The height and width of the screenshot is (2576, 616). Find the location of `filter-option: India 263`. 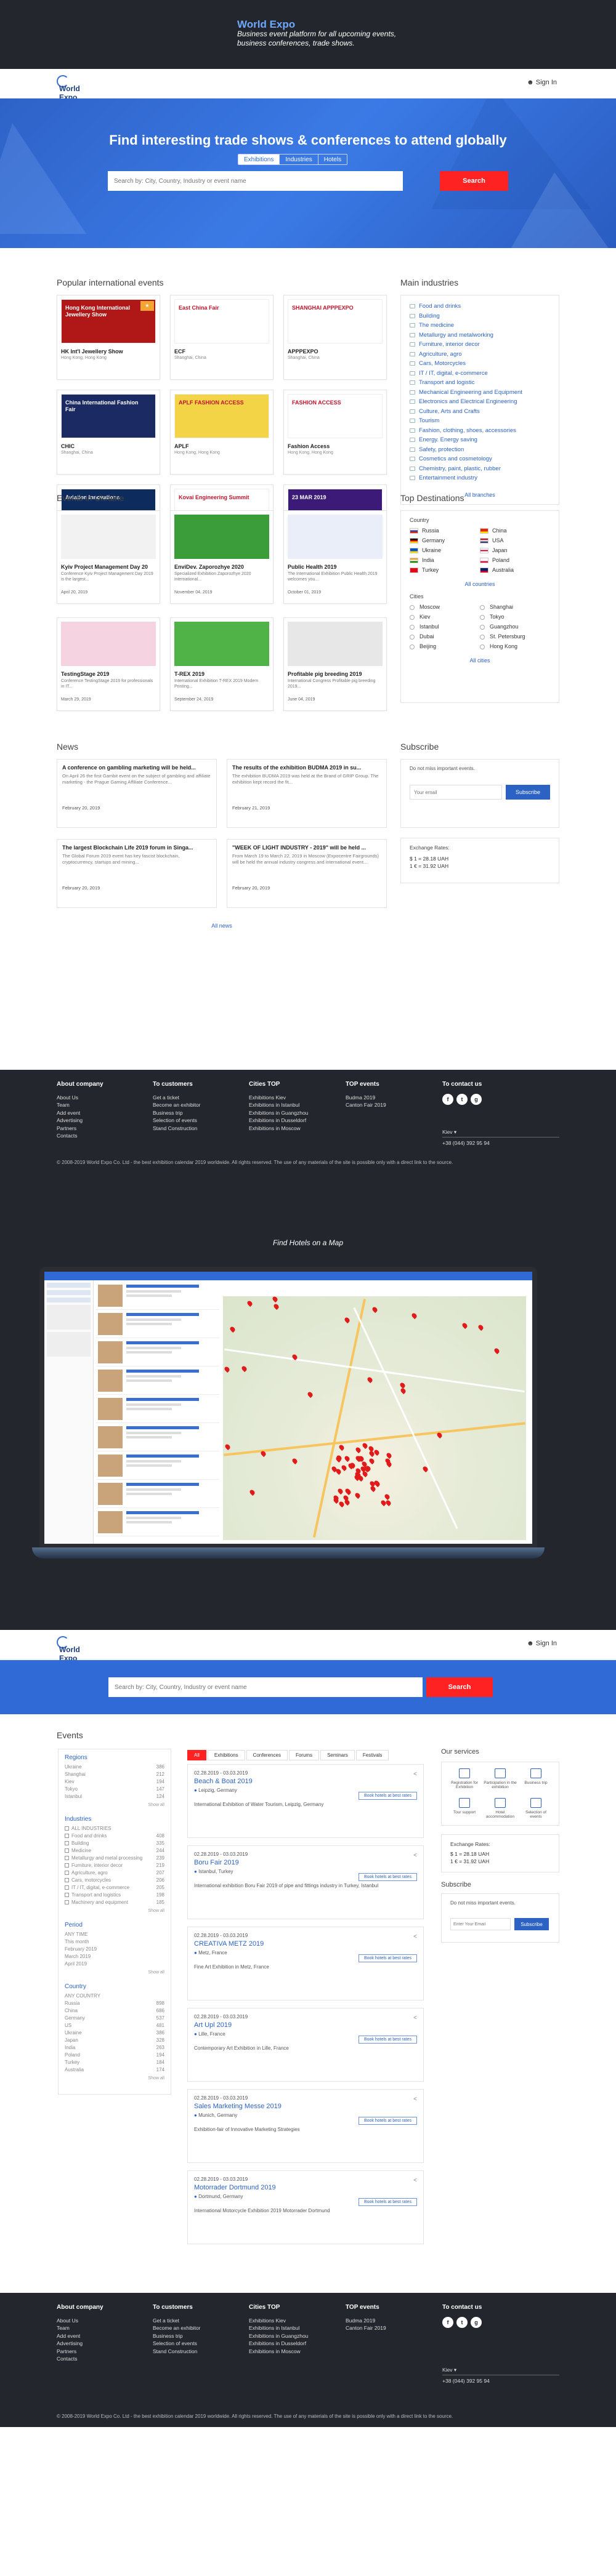

filter-option: India 263 is located at coordinates (114, 2048).